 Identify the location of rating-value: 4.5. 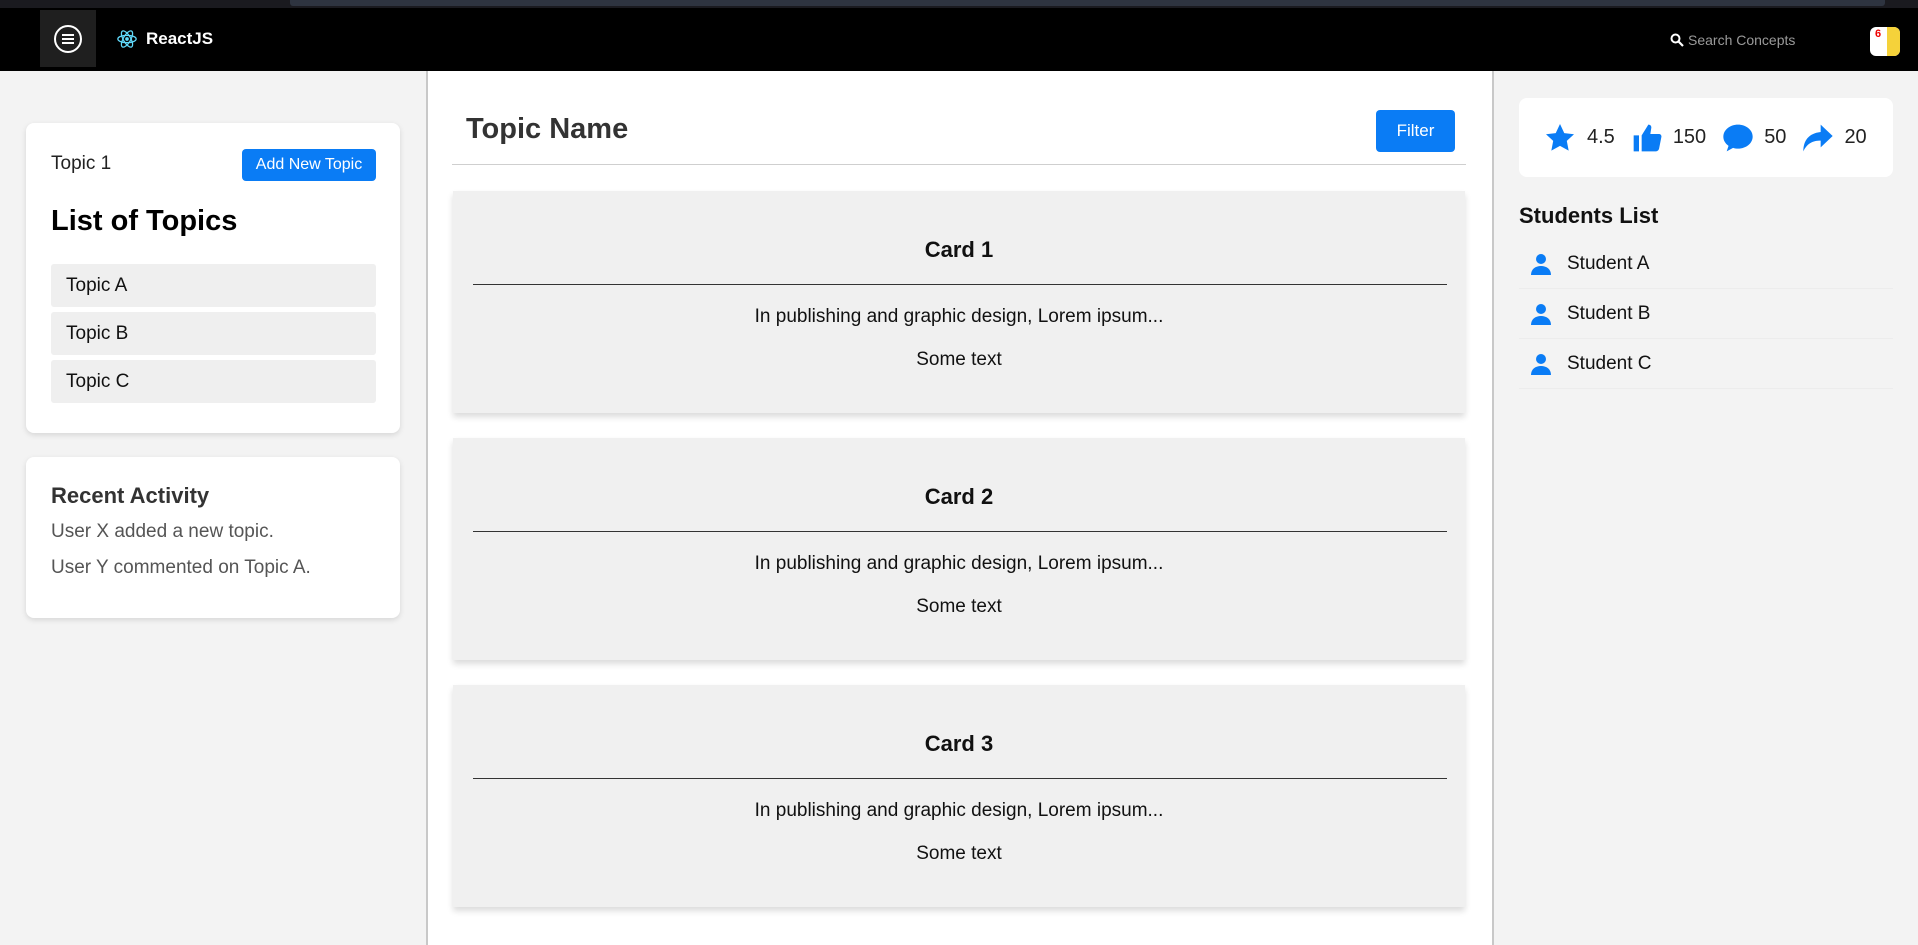
(1601, 137).